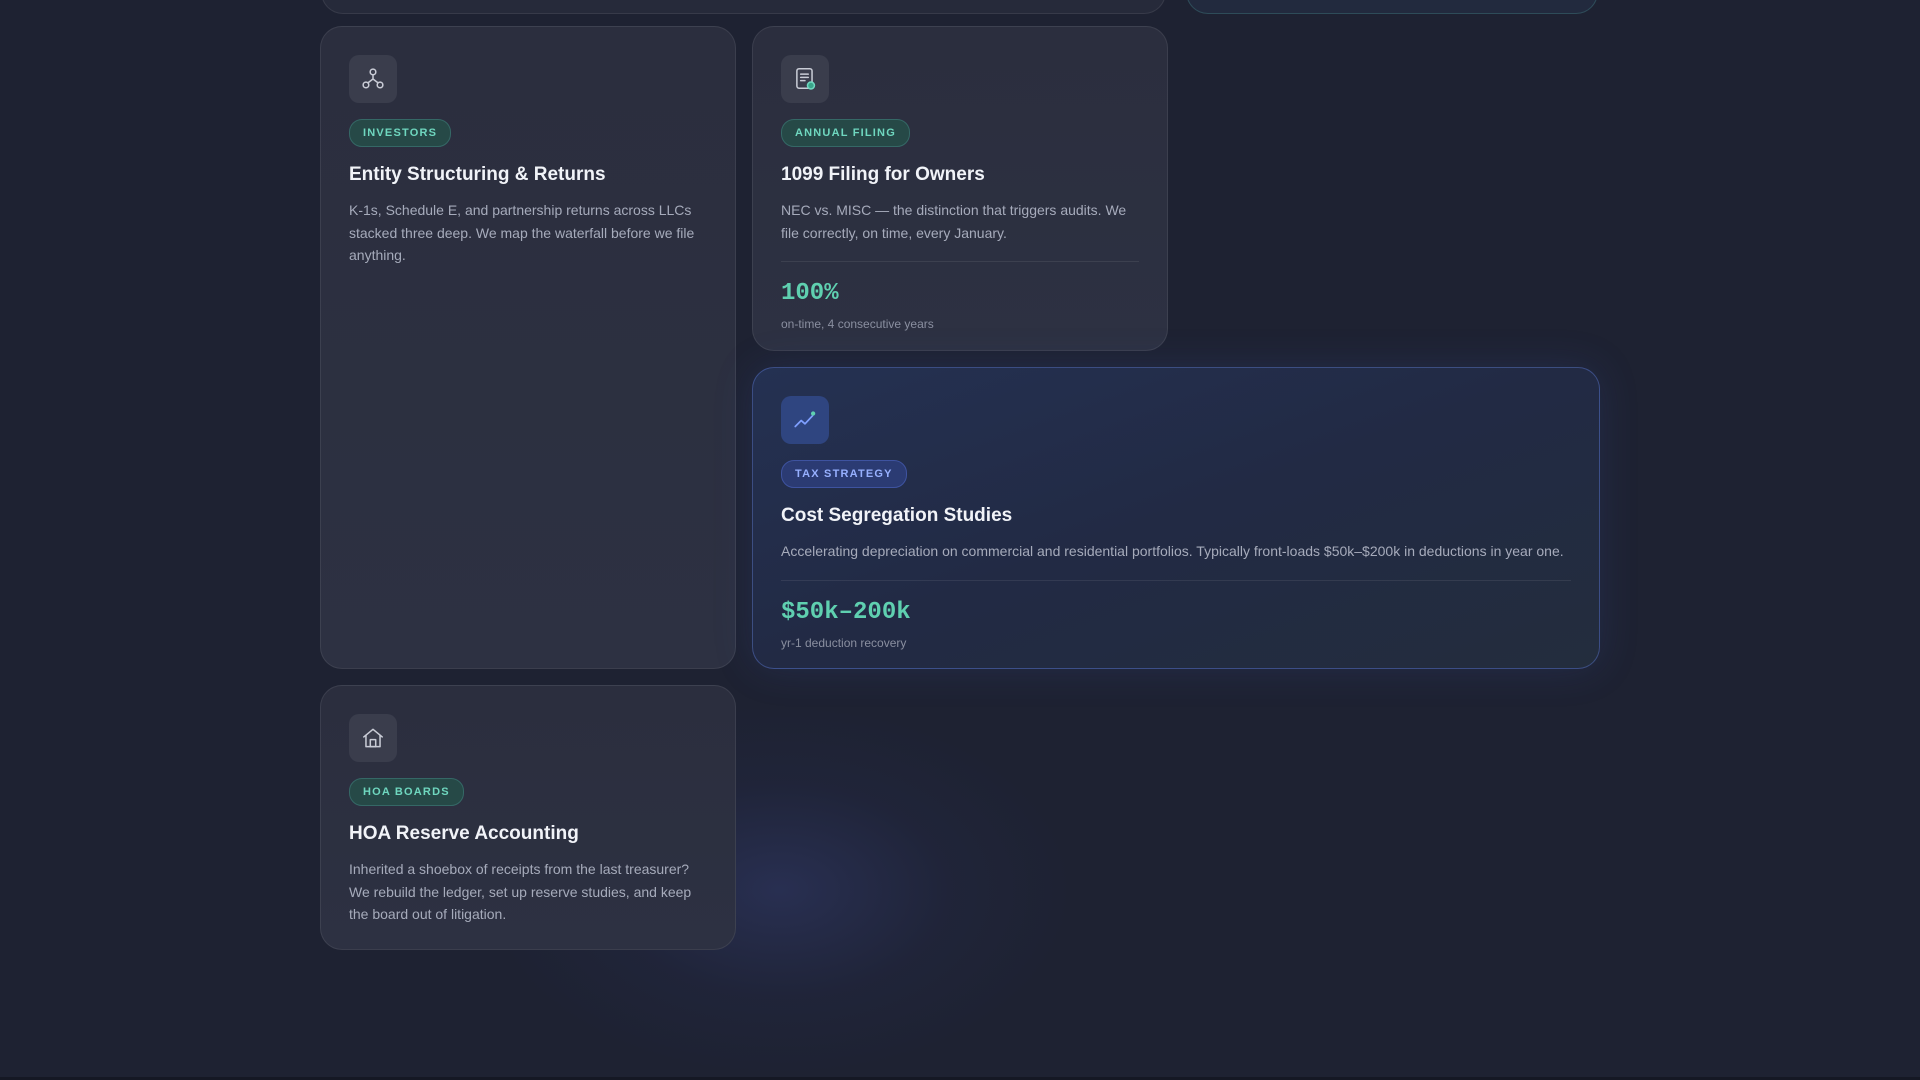 The image size is (1920, 1080). Describe the element at coordinates (846, 612) in the screenshot. I see `stat-value: $50k–200k` at that location.